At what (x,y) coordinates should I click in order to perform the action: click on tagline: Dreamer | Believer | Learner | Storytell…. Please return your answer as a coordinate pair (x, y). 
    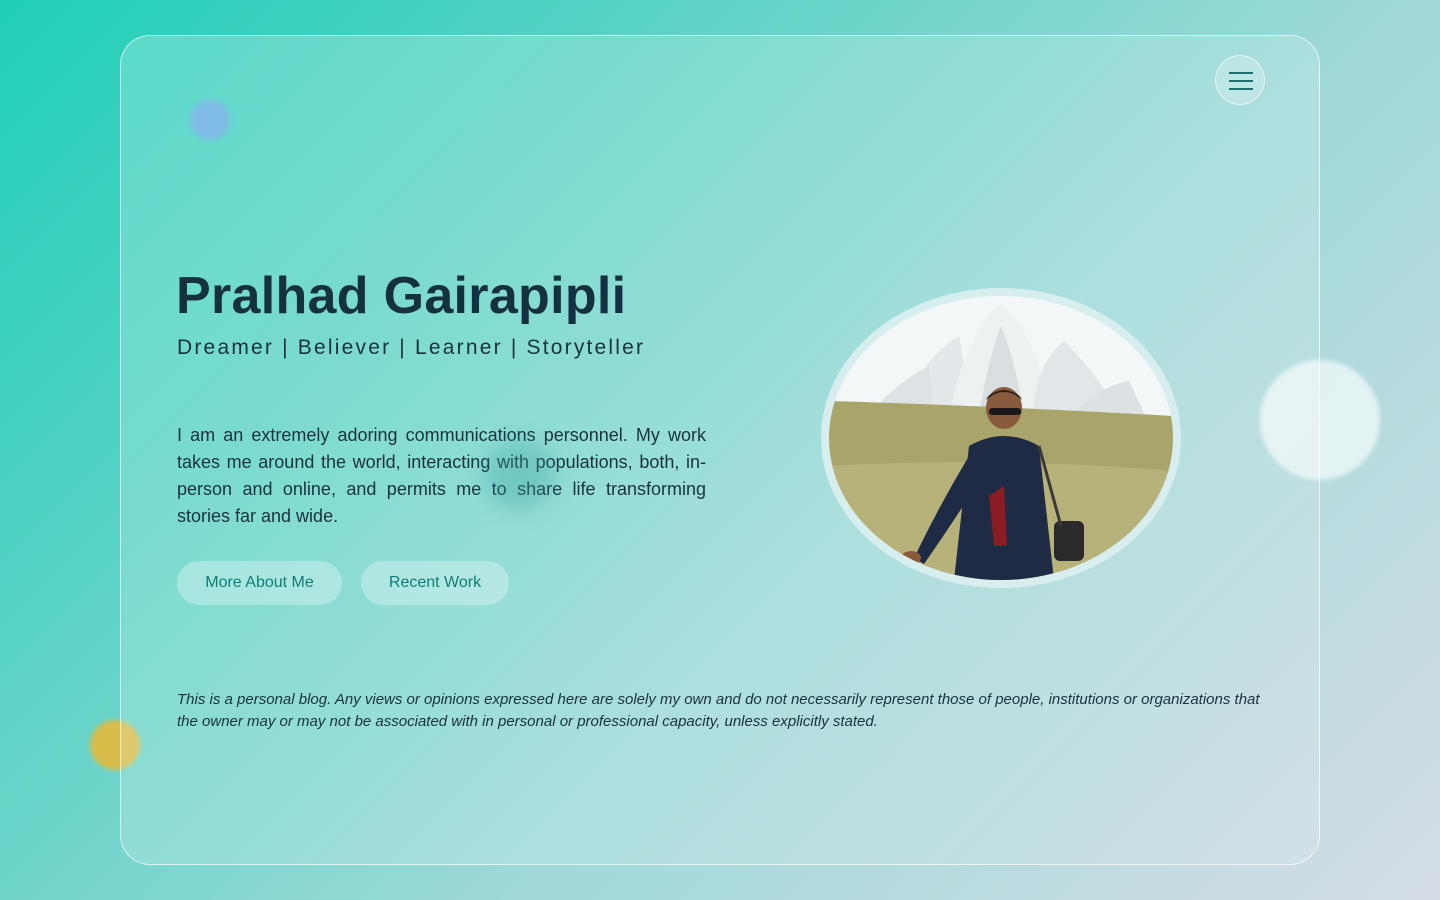
    Looking at the image, I should click on (411, 347).